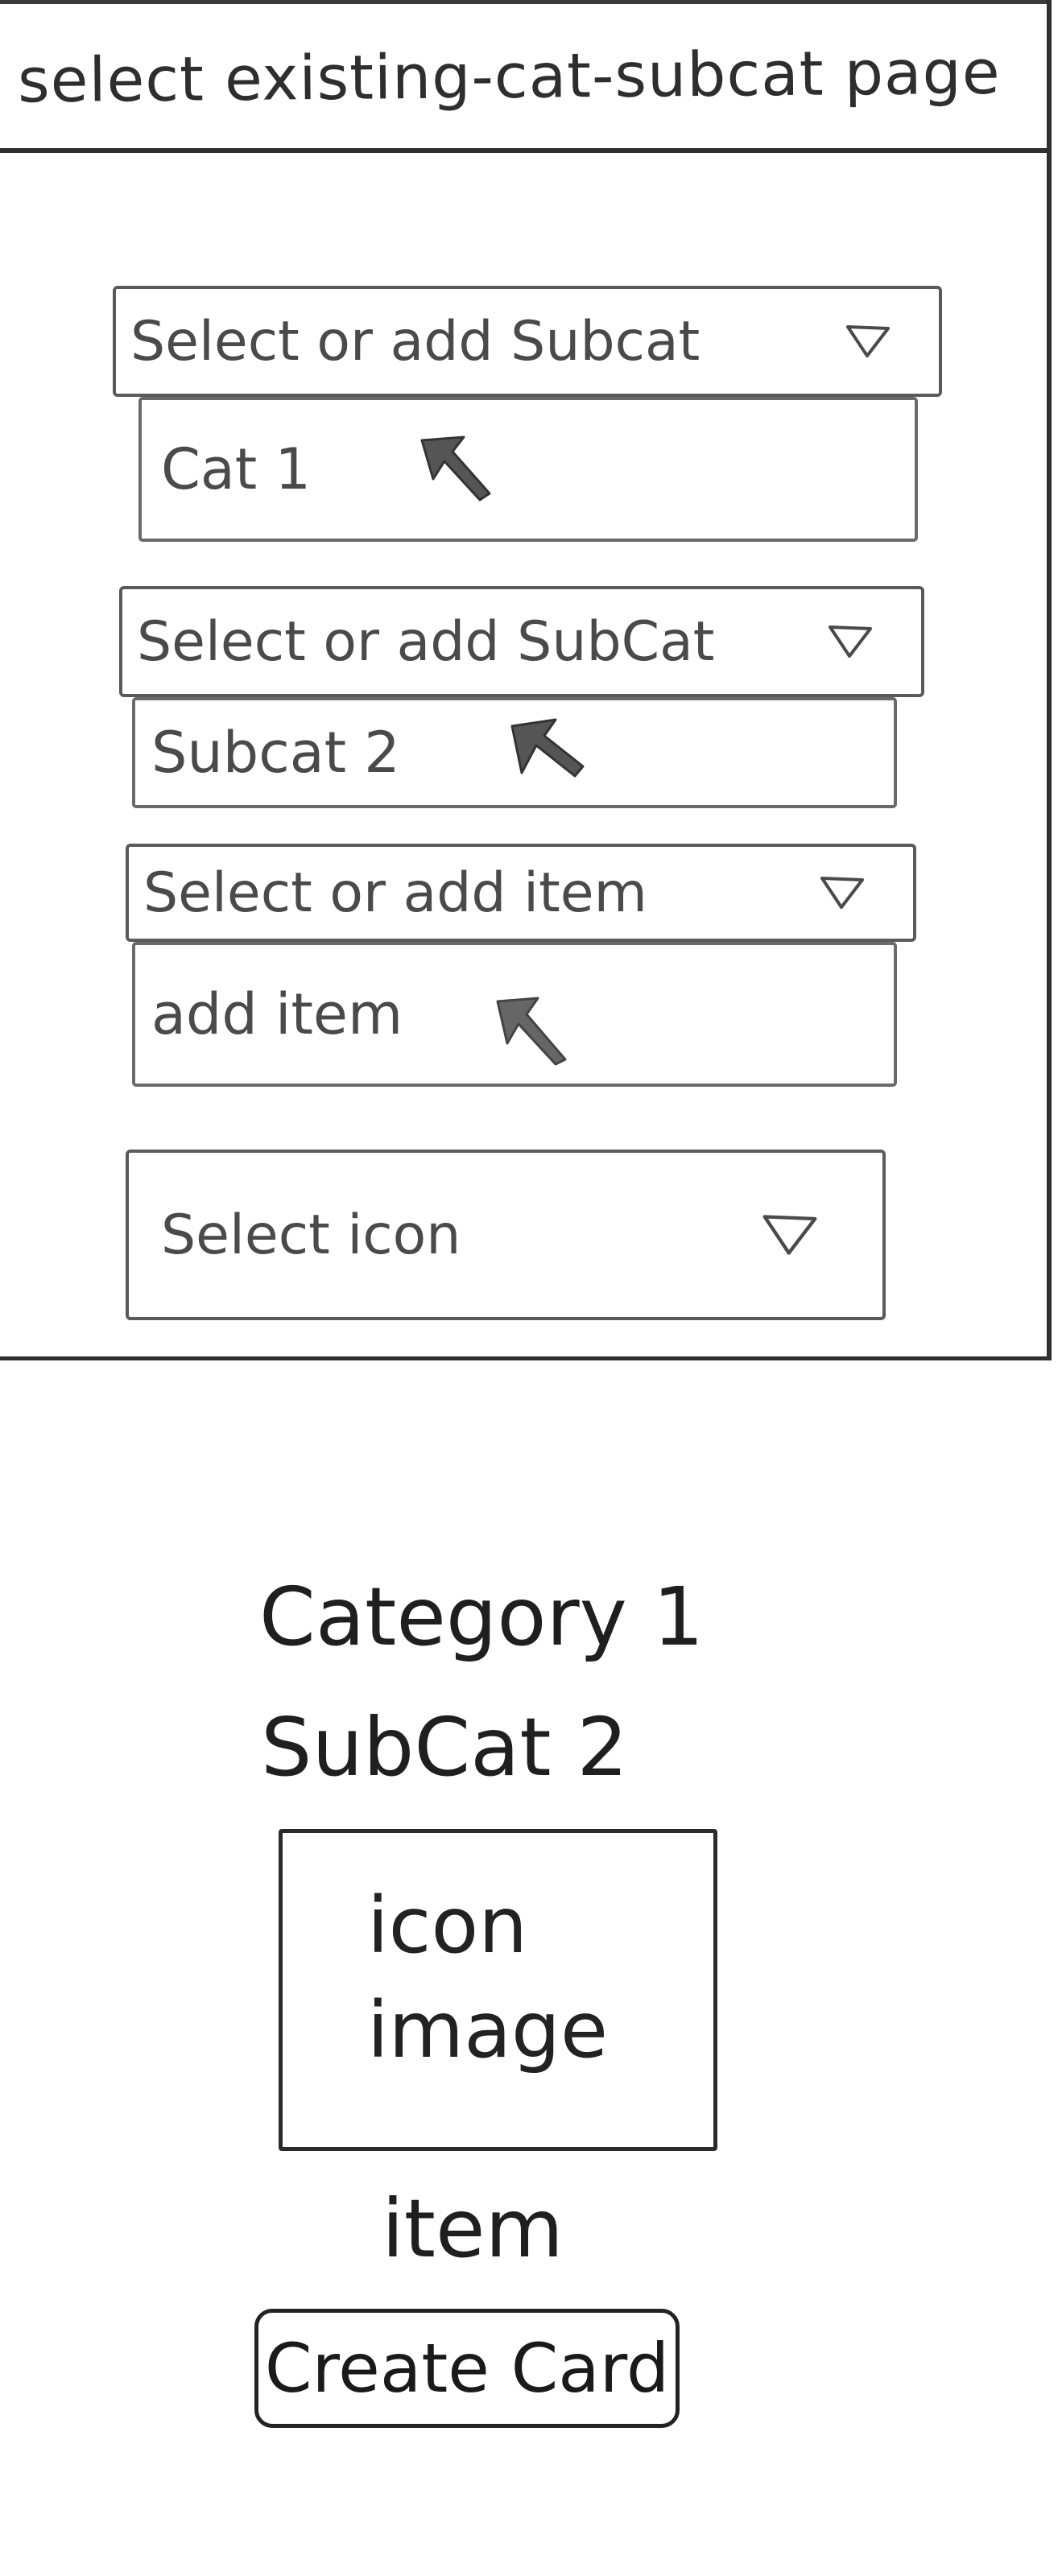 The height and width of the screenshot is (2576, 1062). Describe the element at coordinates (236, 469) in the screenshot. I see `option-label: Cat 1` at that location.